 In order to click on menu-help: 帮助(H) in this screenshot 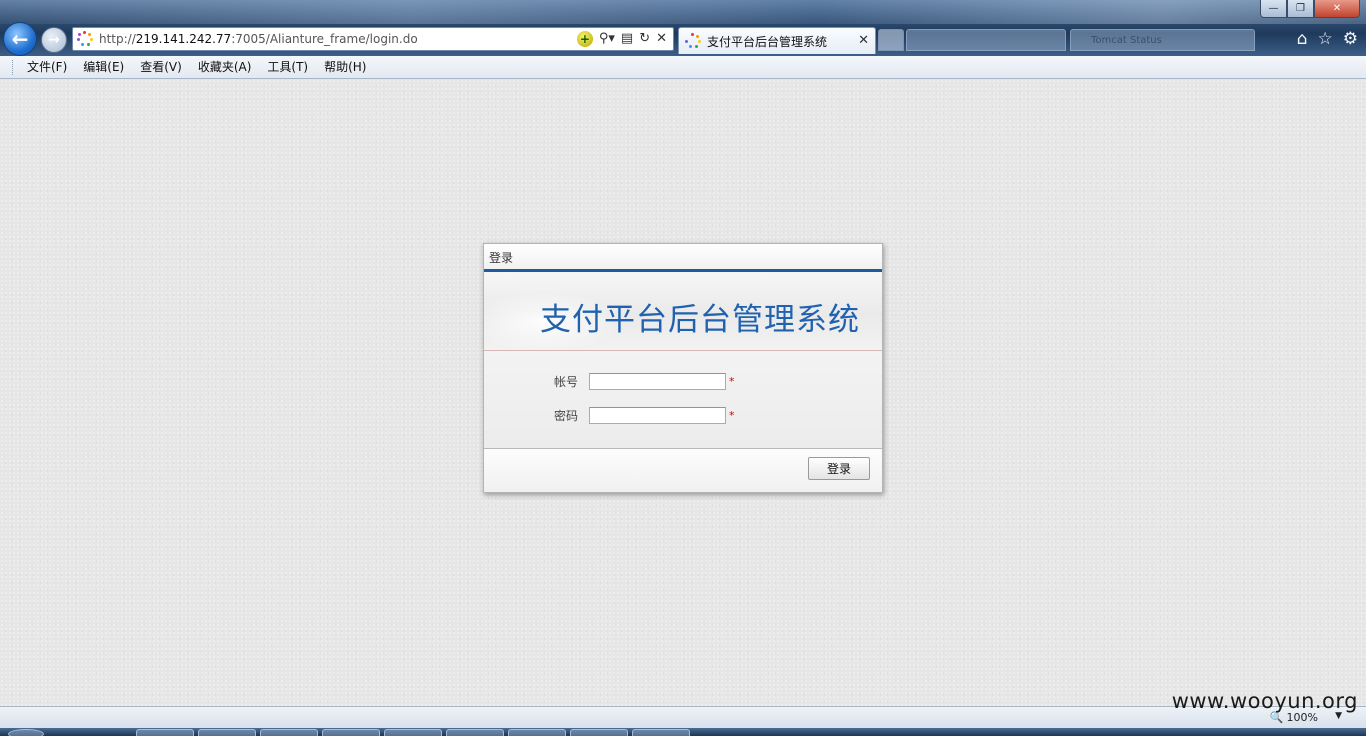, I will do `click(345, 67)`.